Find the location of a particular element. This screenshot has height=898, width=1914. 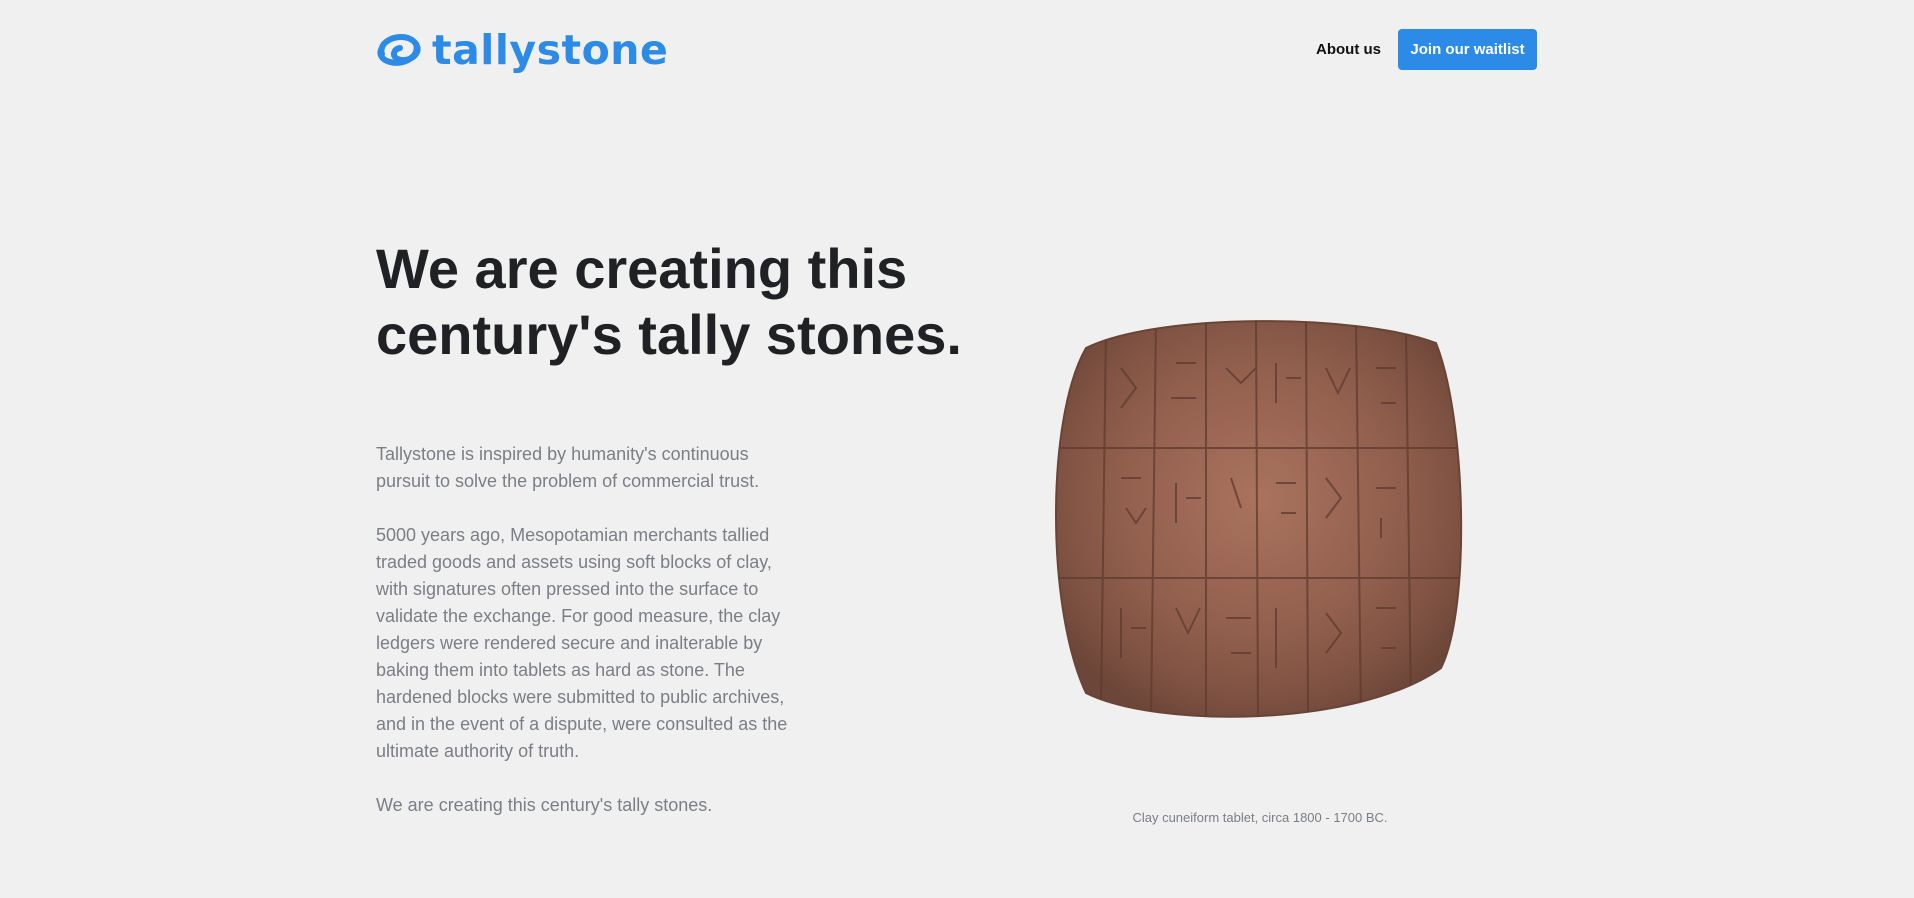

nav-about-us-link: About us is located at coordinates (1348, 49).